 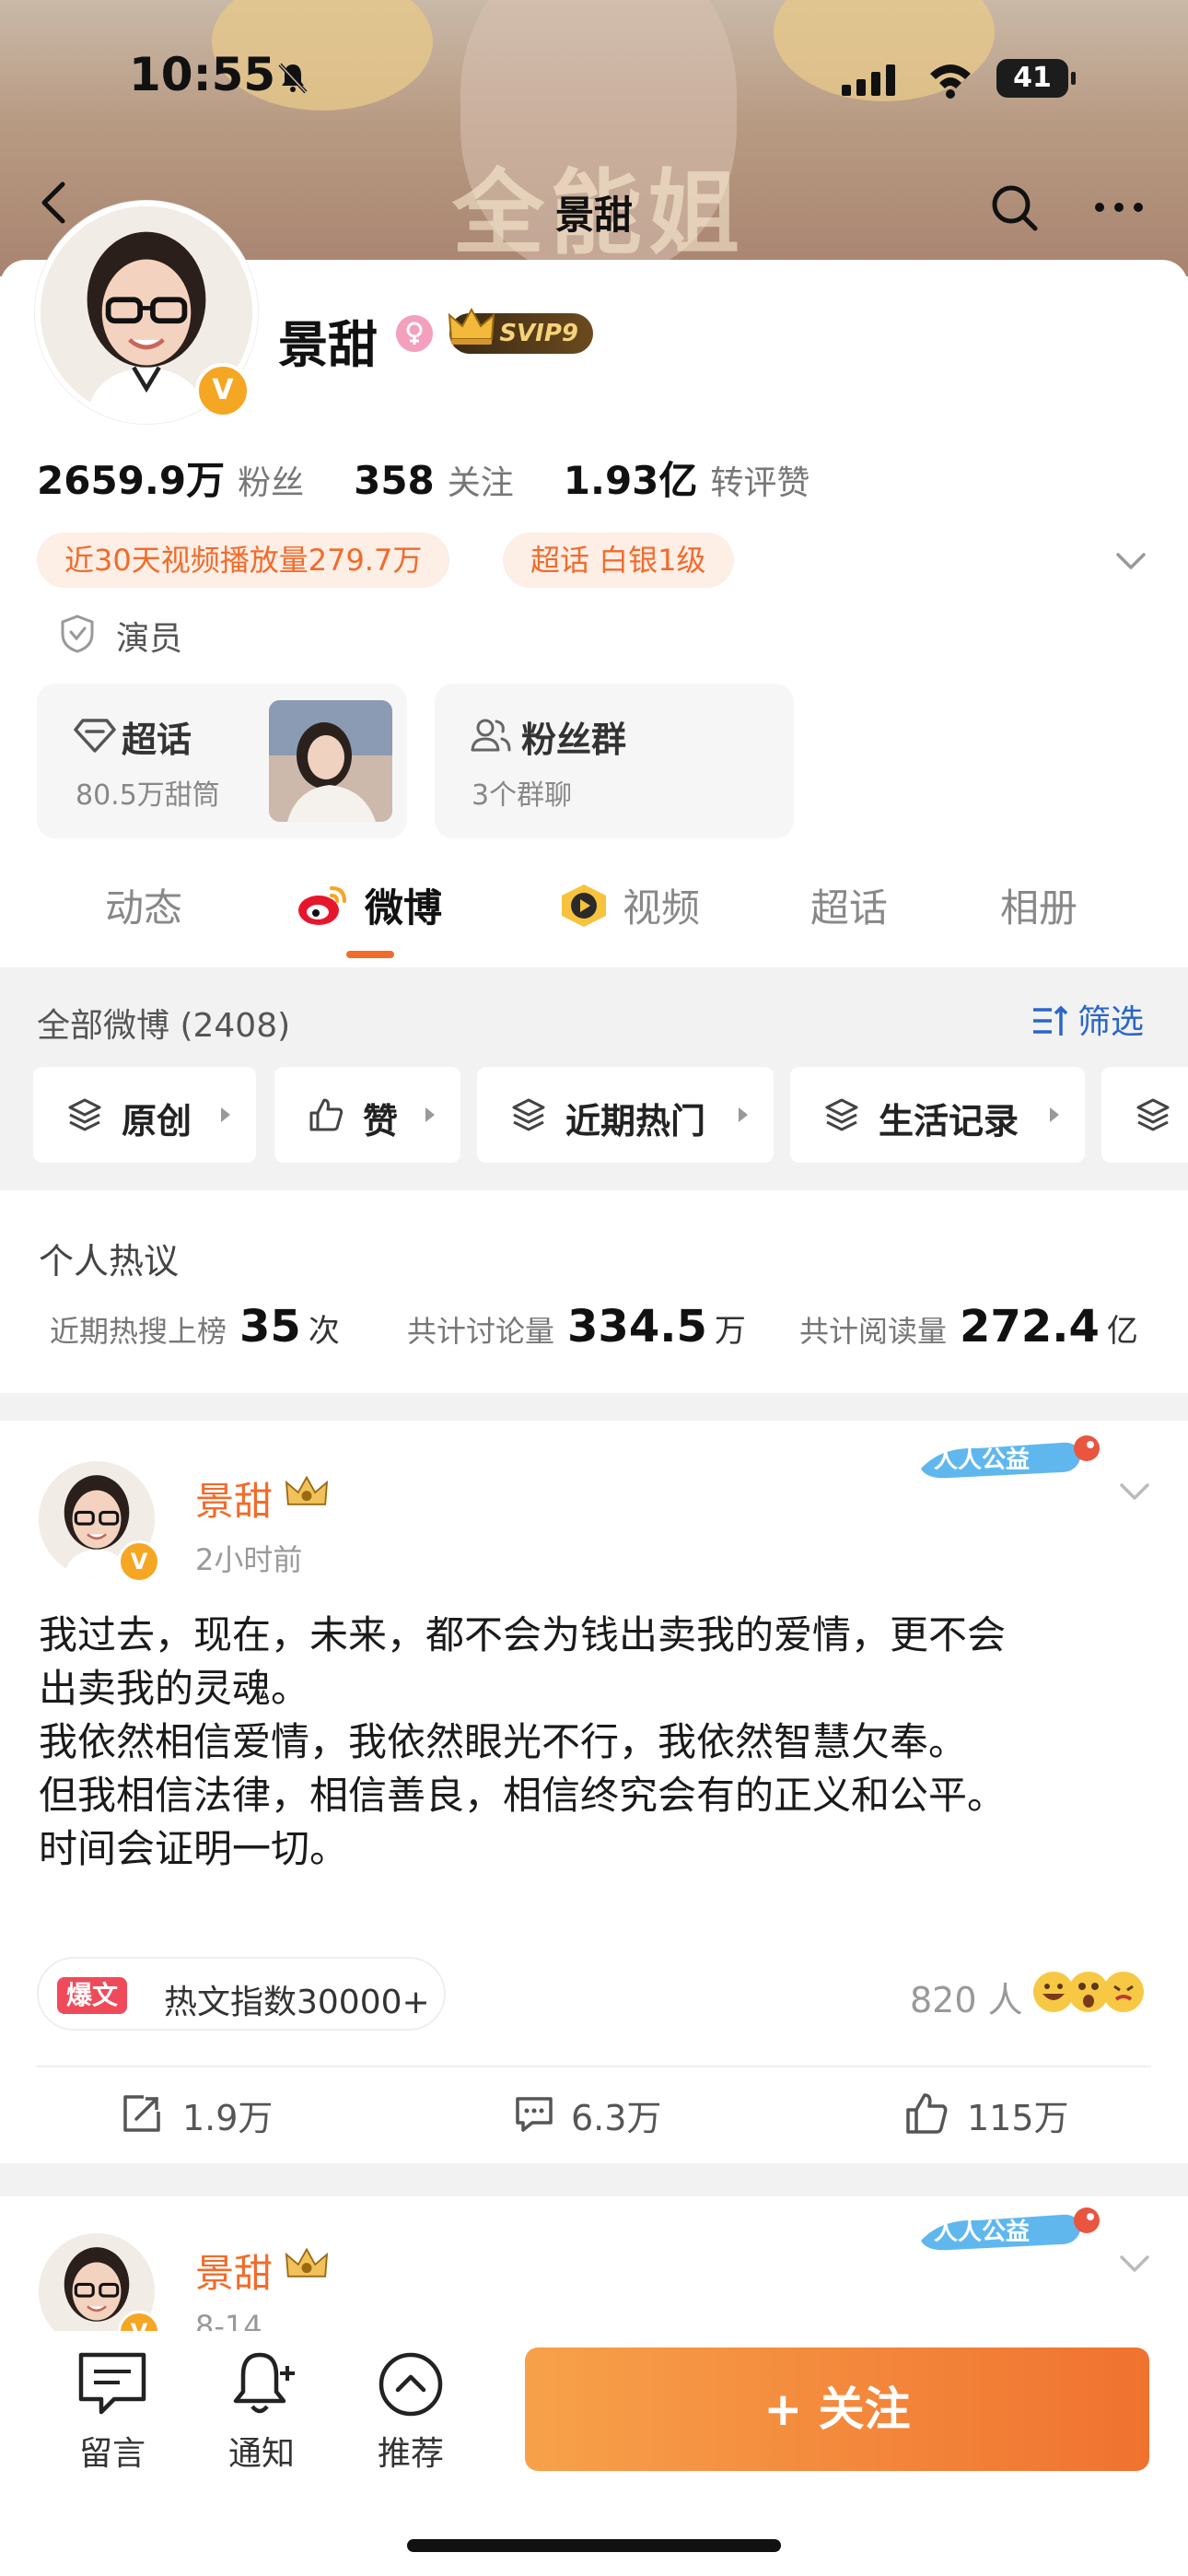 I want to click on filter-button: 筛选, so click(x=1110, y=1019).